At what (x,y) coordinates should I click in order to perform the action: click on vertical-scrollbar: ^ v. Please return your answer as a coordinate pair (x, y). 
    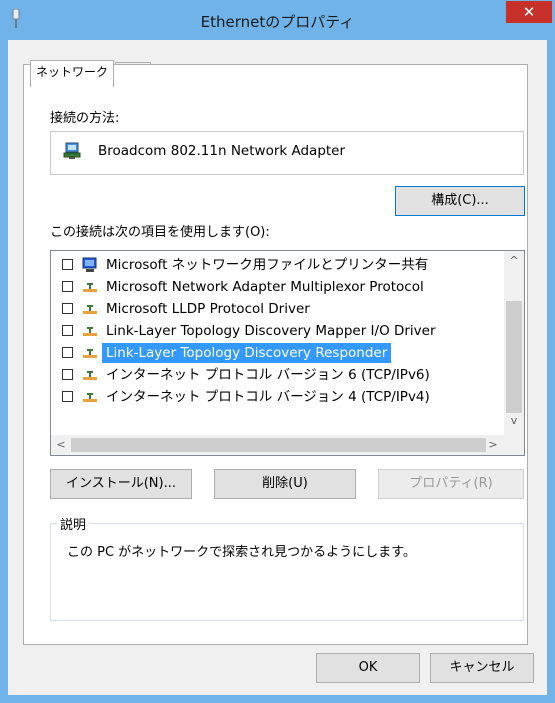
    Looking at the image, I should click on (514, 343).